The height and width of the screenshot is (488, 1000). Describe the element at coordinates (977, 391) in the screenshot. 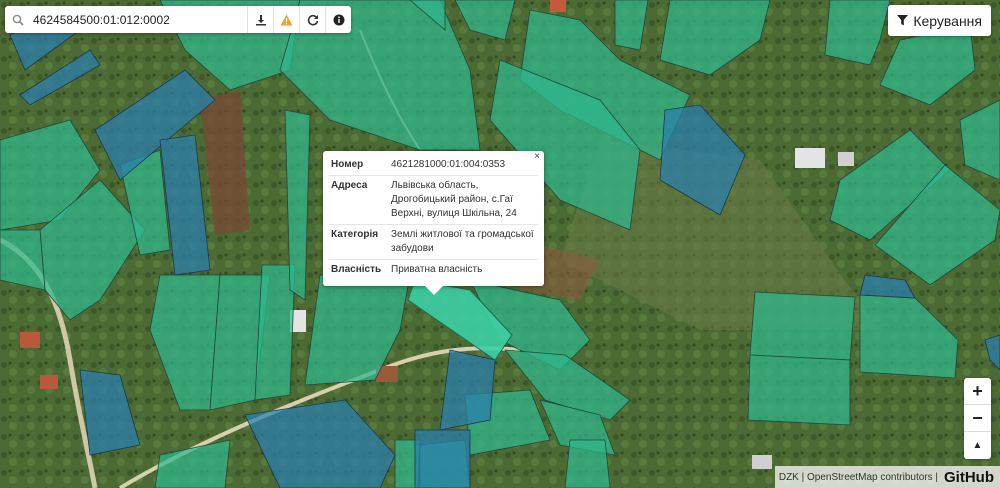

I see `zoom-in-button: +` at that location.